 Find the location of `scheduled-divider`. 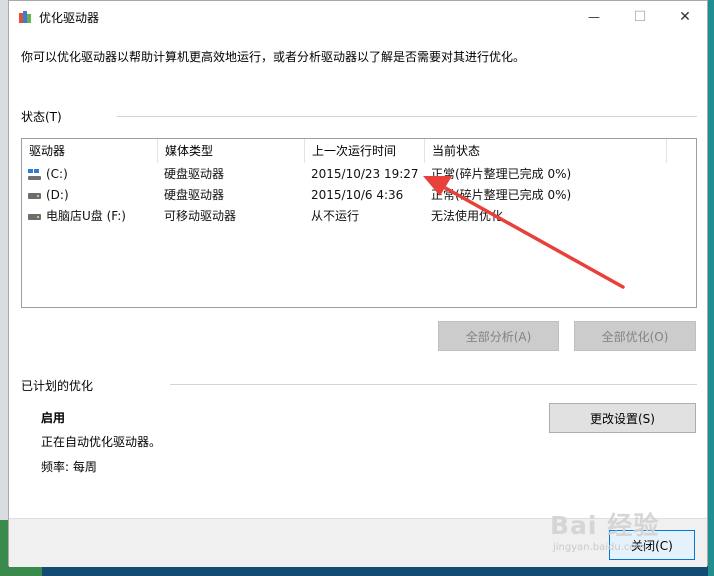

scheduled-divider is located at coordinates (433, 384).